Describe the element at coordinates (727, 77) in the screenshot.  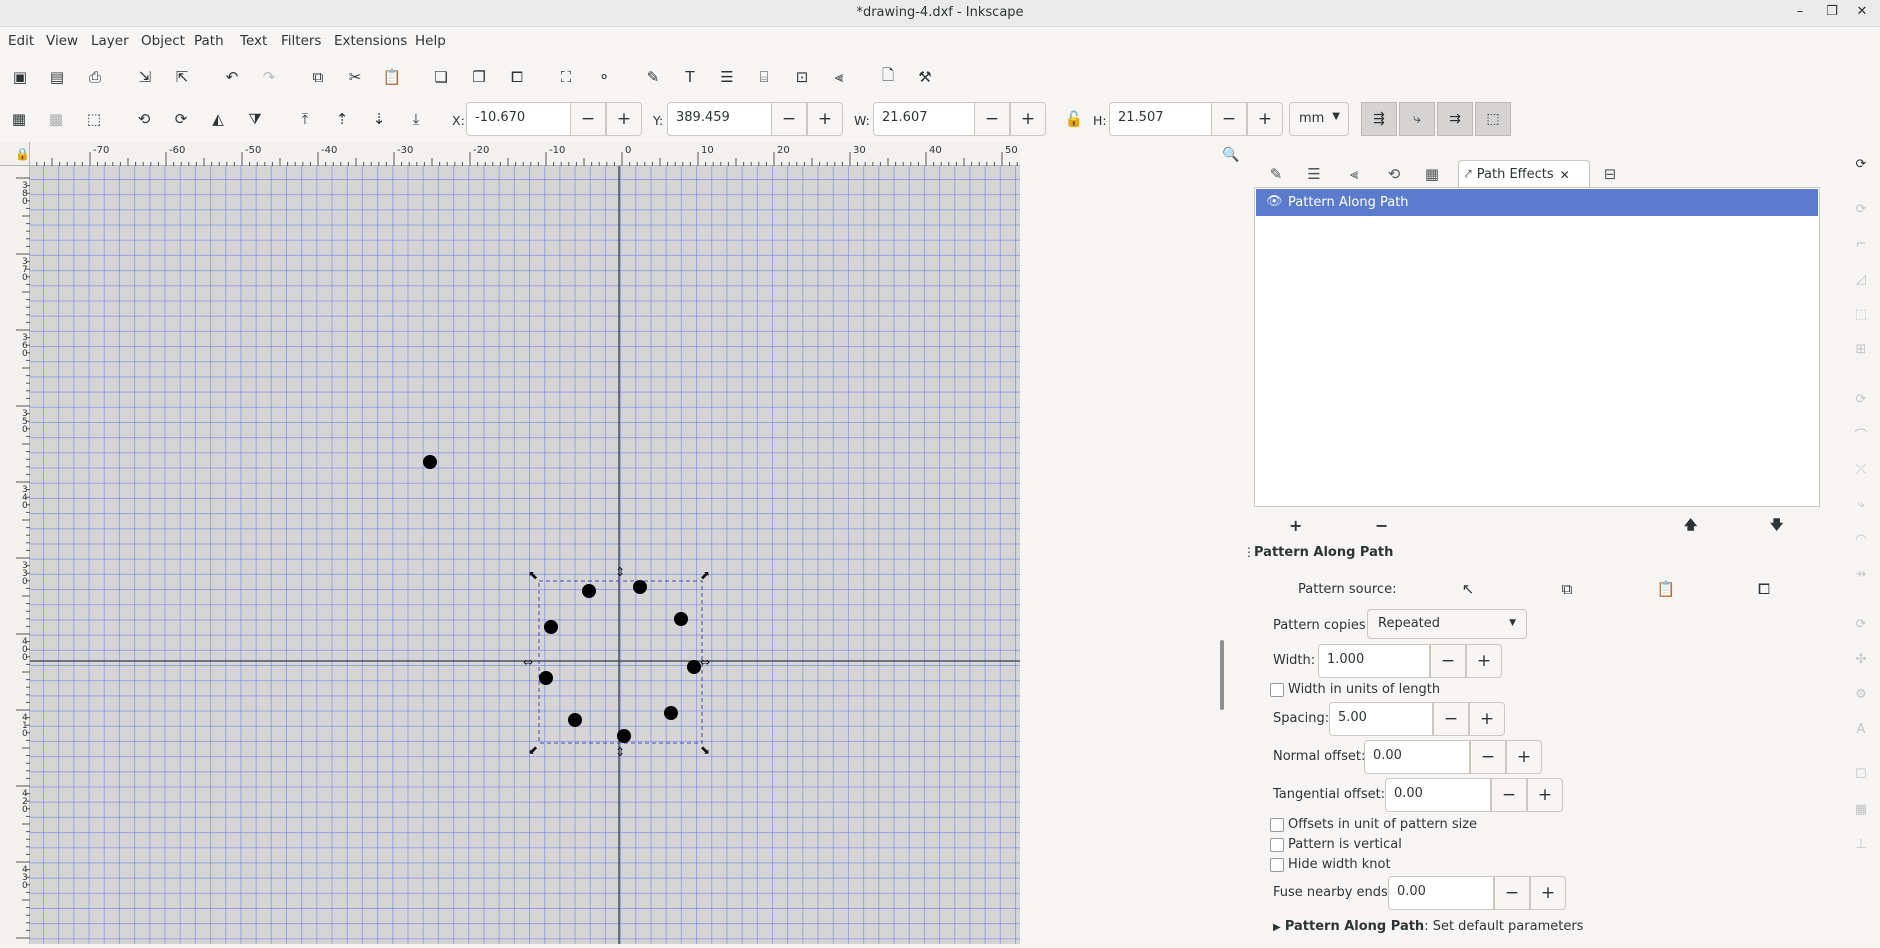
I see `layers-icon: ☰` at that location.